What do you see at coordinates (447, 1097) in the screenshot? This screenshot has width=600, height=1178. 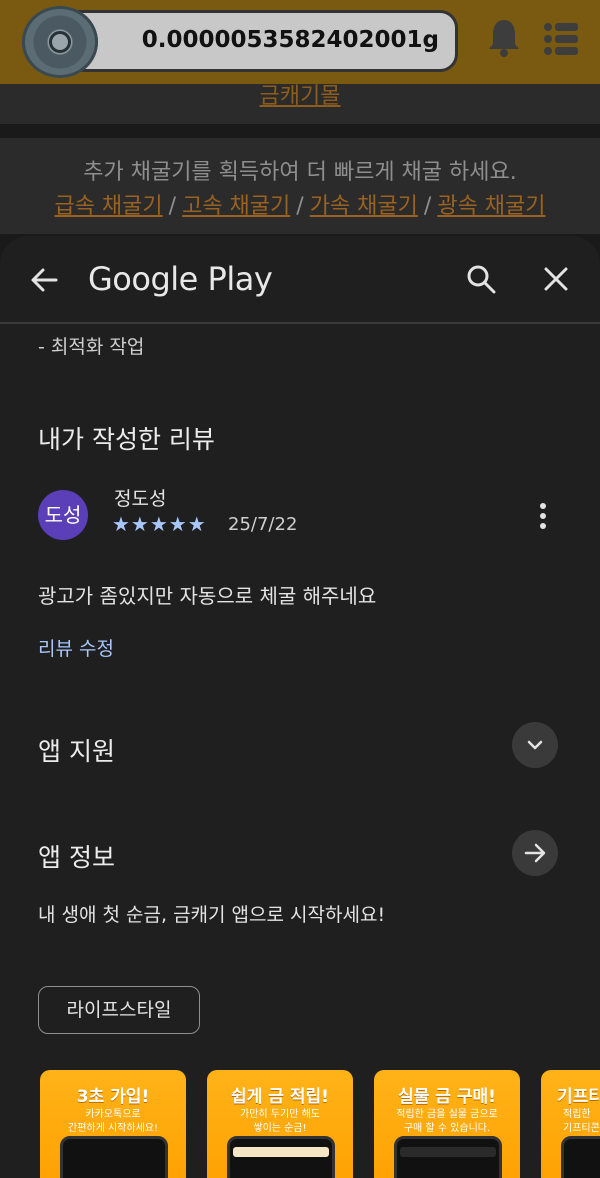 I see `screenshot-title: 실물 금 구매!` at bounding box center [447, 1097].